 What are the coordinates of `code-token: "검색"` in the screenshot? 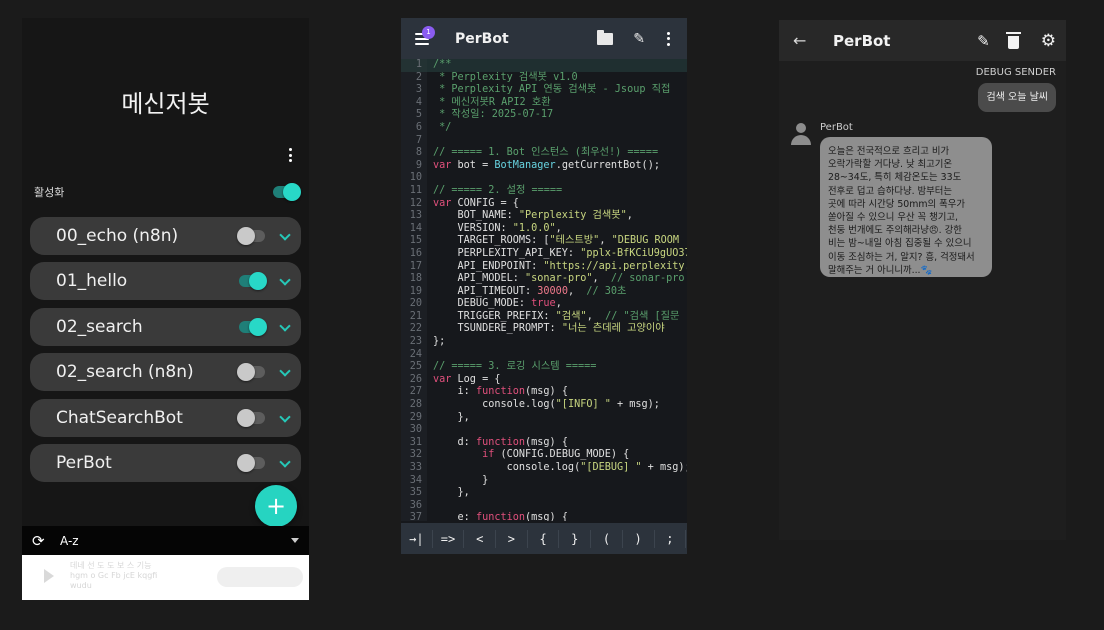 It's located at (571, 316).